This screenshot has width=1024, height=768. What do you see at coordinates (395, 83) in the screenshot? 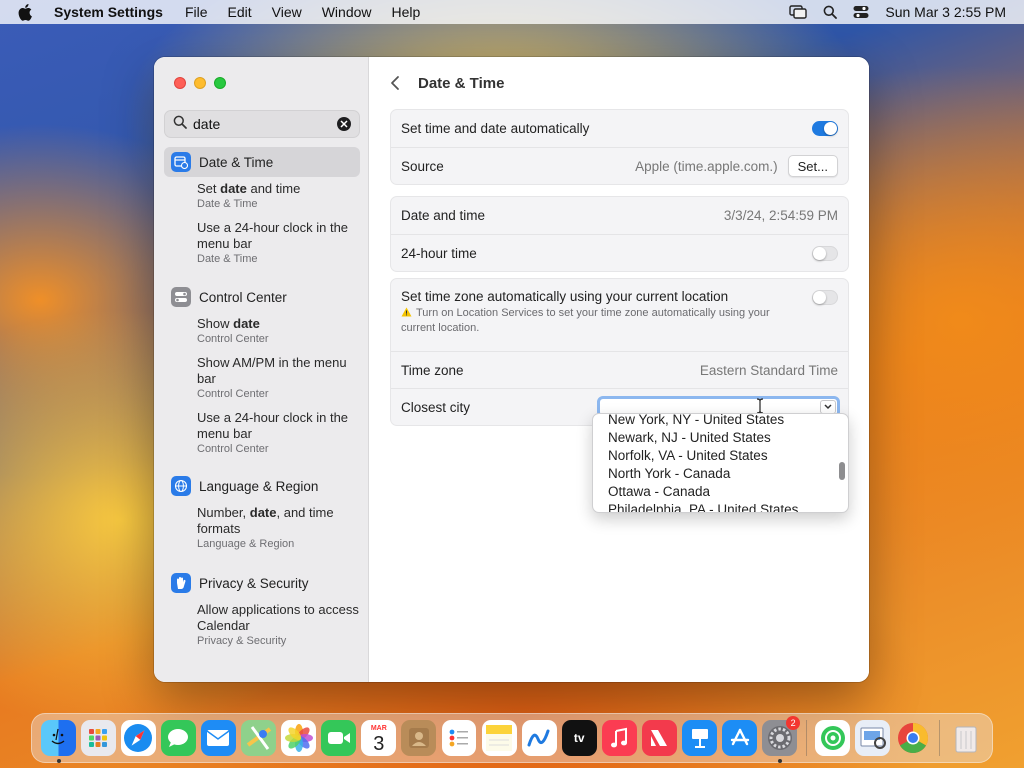
I see `back-chevron-icon` at bounding box center [395, 83].